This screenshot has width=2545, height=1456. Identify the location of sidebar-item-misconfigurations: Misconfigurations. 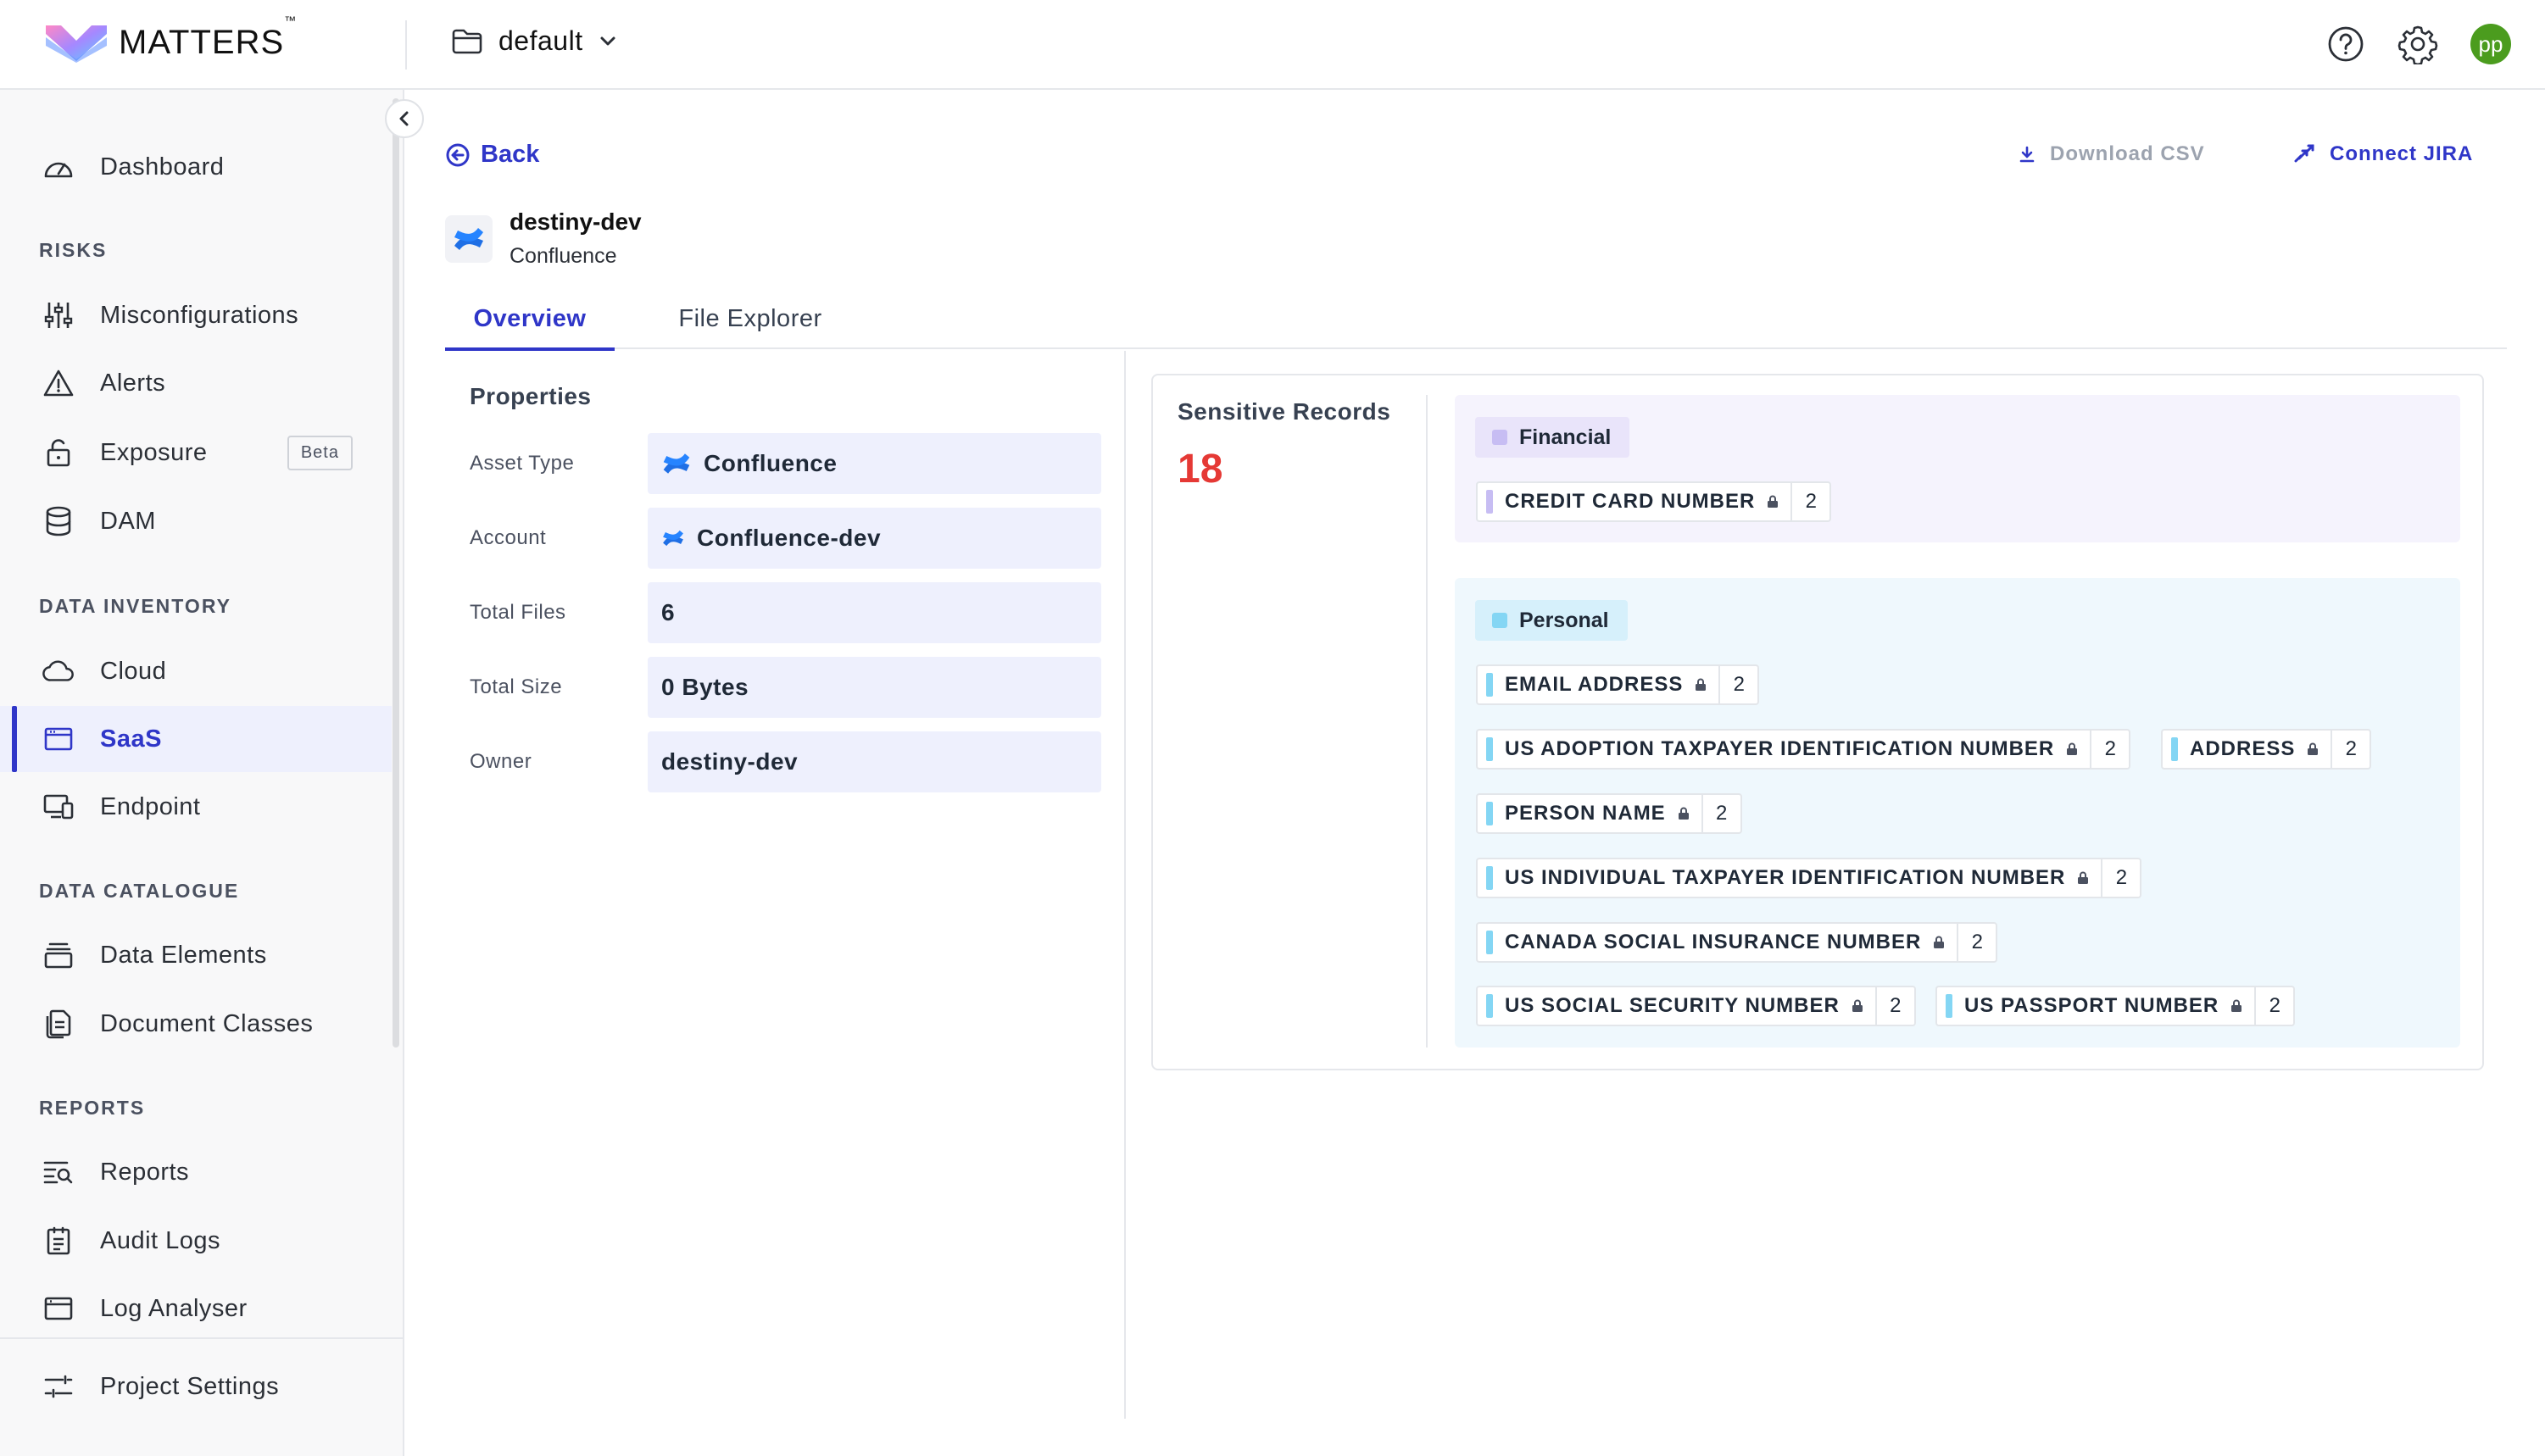
(196, 315).